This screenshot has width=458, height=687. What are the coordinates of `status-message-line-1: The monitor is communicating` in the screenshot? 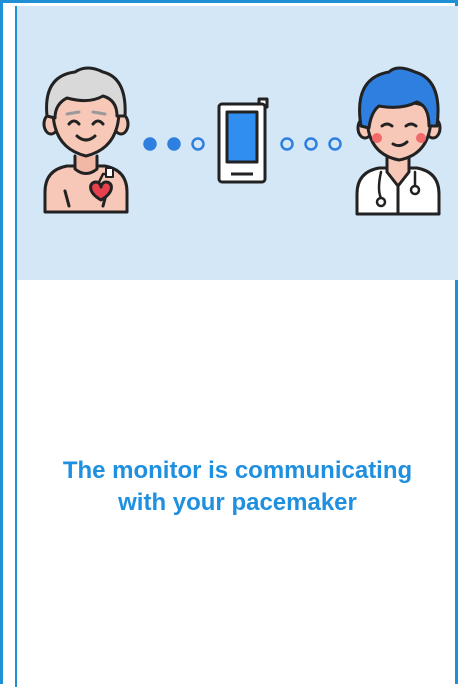 It's located at (237, 470).